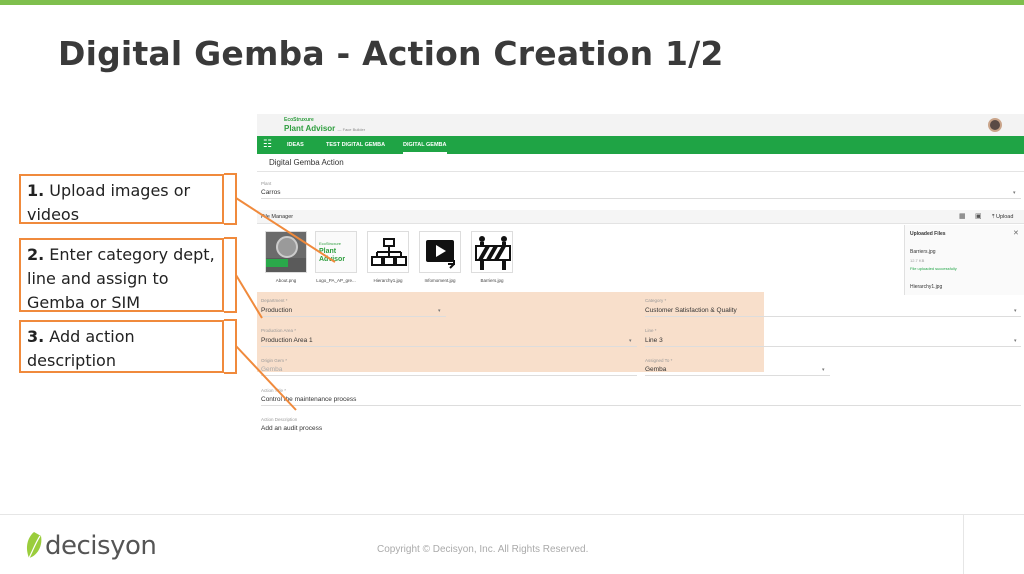  What do you see at coordinates (512, 514) in the screenshot?
I see `footer-divider` at bounding box center [512, 514].